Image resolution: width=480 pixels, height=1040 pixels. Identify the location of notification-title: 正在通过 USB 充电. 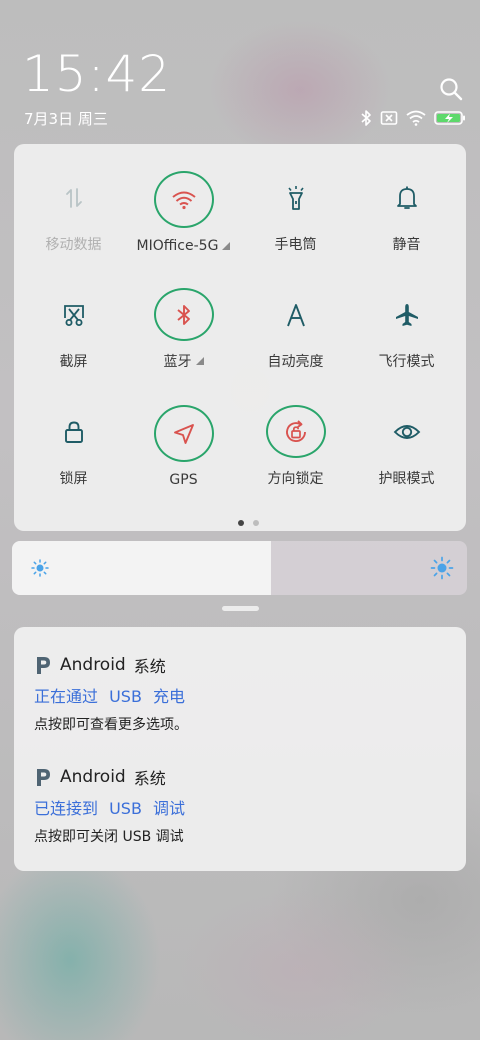
(110, 696).